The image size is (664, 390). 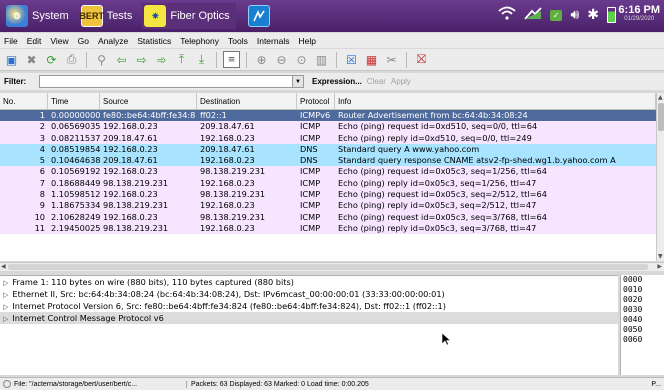 I want to click on go-to-packet-icon: ➾, so click(x=161, y=59).